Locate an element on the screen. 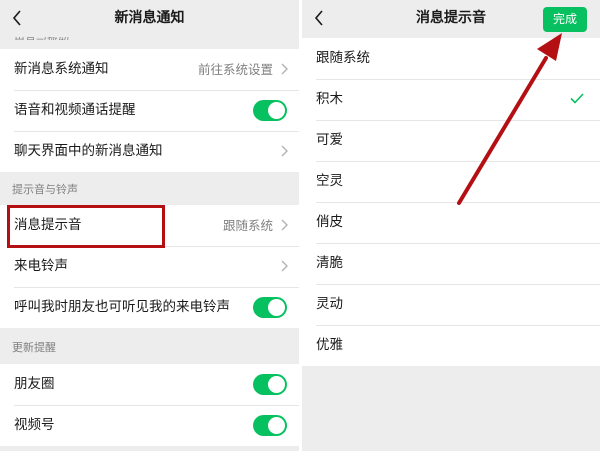 Image resolution: width=600 pixels, height=451 pixels. update-reminder-group: 朋友圈 视频号 is located at coordinates (149, 405).